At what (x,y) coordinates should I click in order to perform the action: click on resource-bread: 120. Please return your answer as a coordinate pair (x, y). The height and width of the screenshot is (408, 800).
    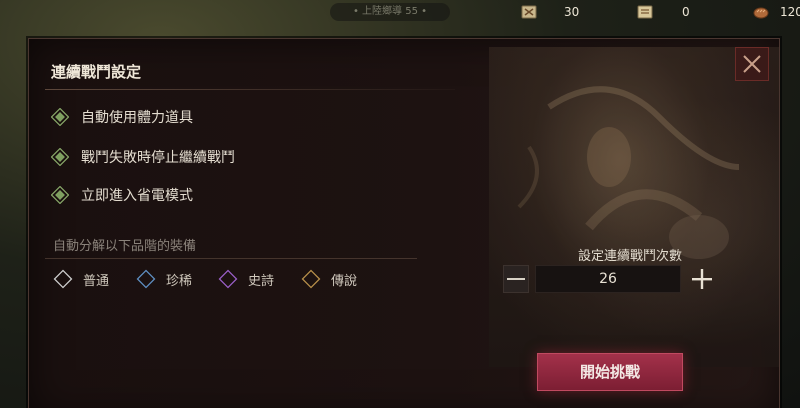
    Looking at the image, I should click on (776, 12).